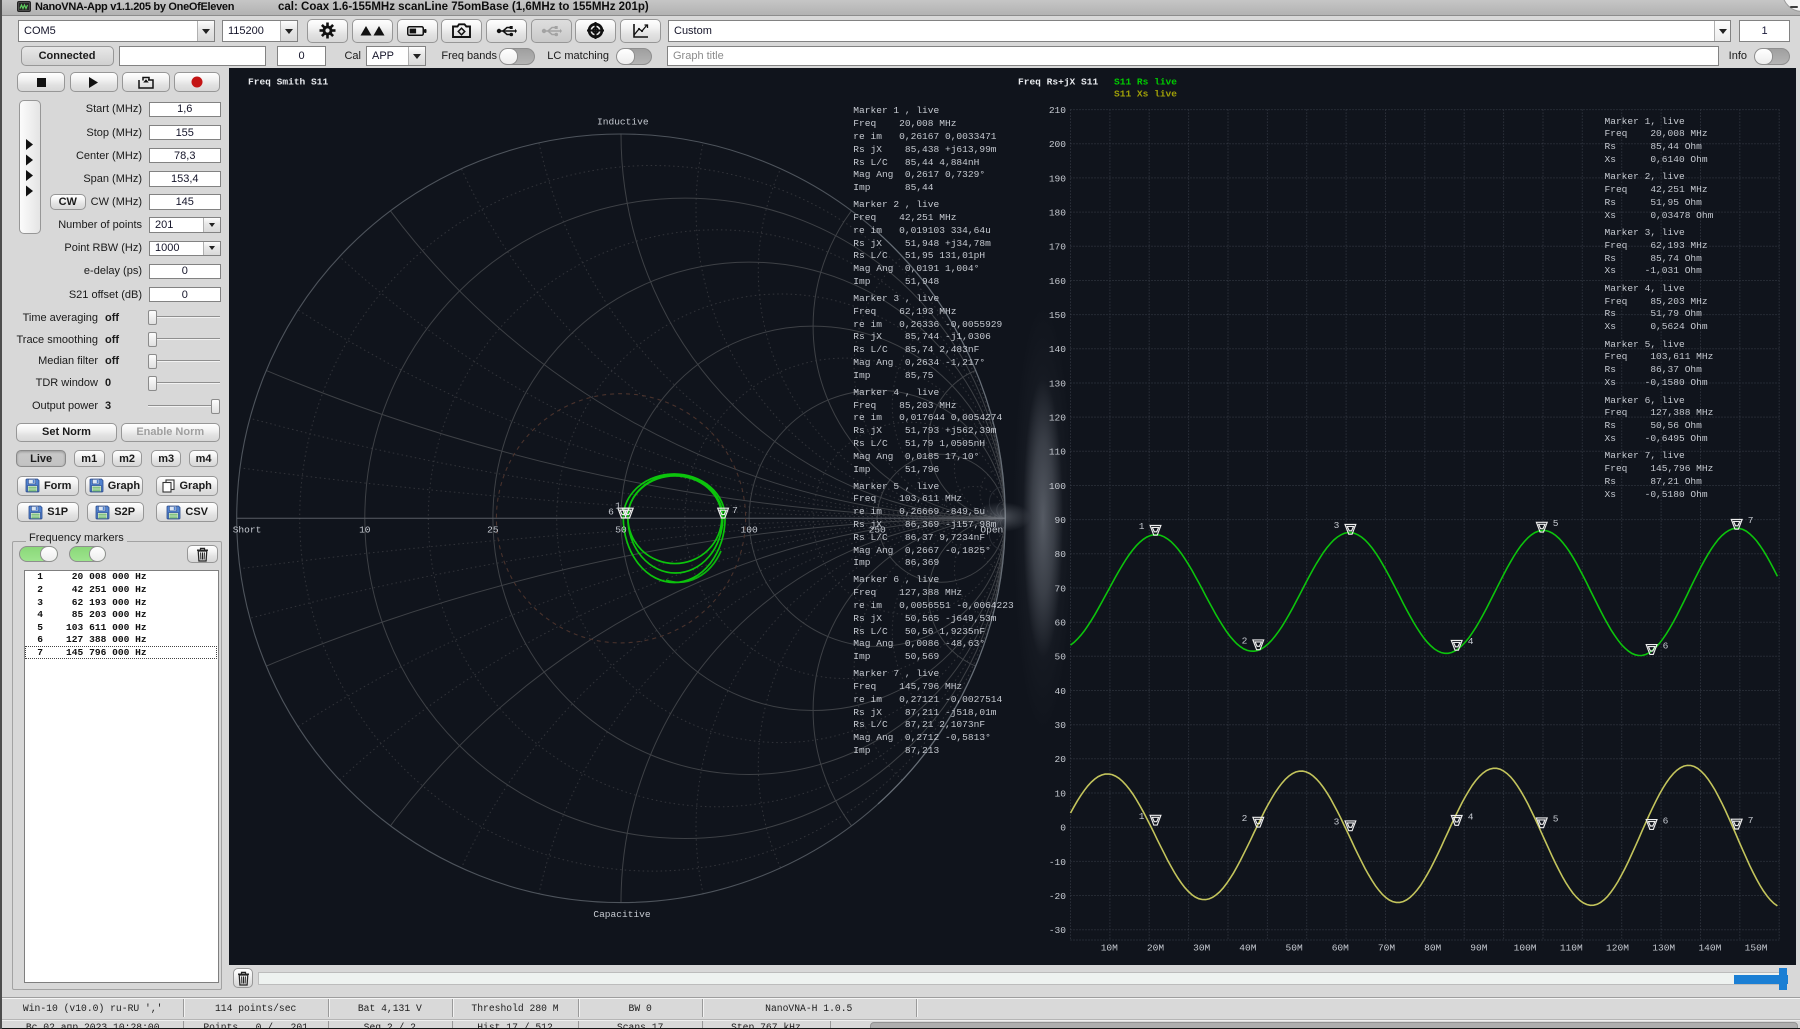  Describe the element at coordinates (1294, 948) in the screenshot. I see `svg-text: 50M` at that location.